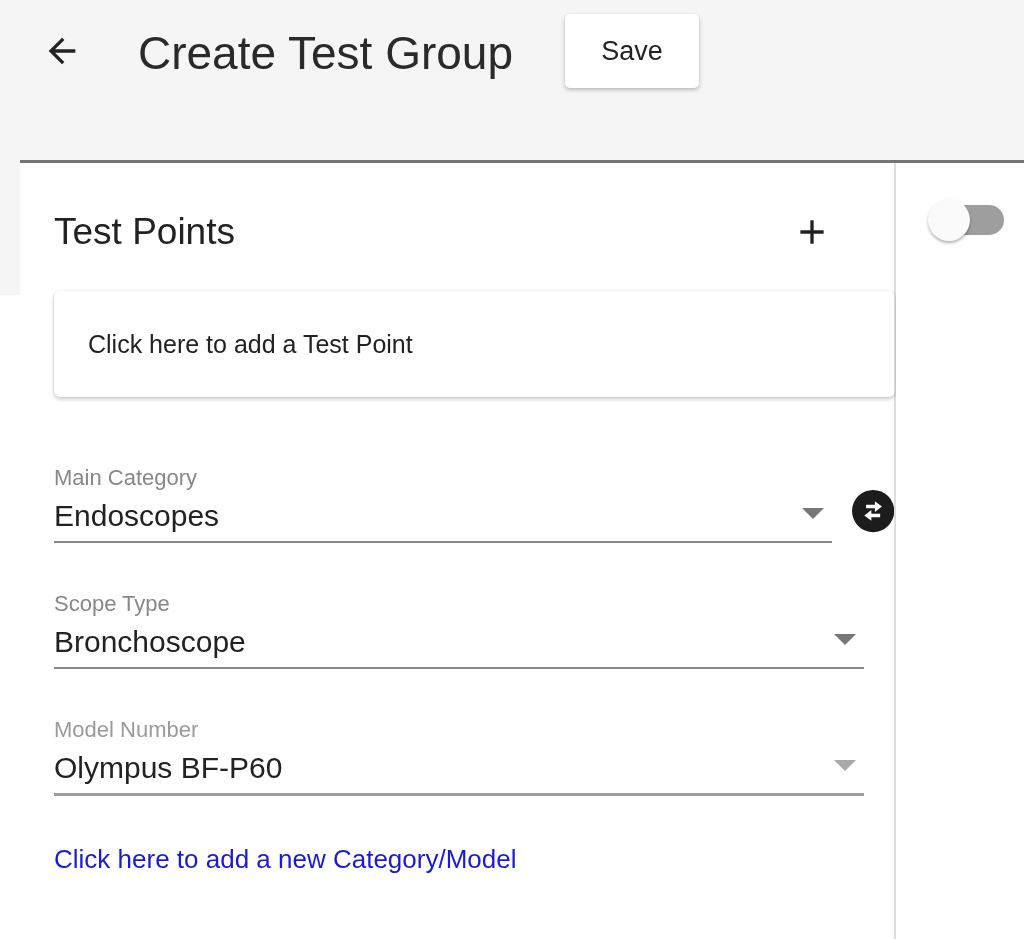 Image resolution: width=1024 pixels, height=939 pixels. What do you see at coordinates (632, 51) in the screenshot?
I see `save-button: Save` at bounding box center [632, 51].